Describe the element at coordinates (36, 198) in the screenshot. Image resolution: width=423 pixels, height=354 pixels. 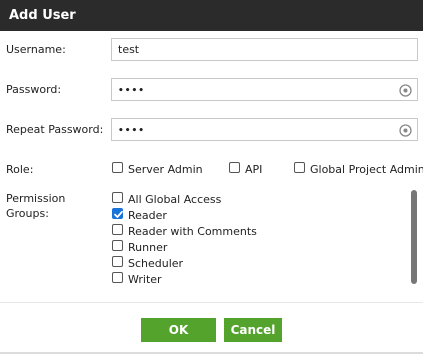
I see `permission-groups-label-line1: Permission` at that location.